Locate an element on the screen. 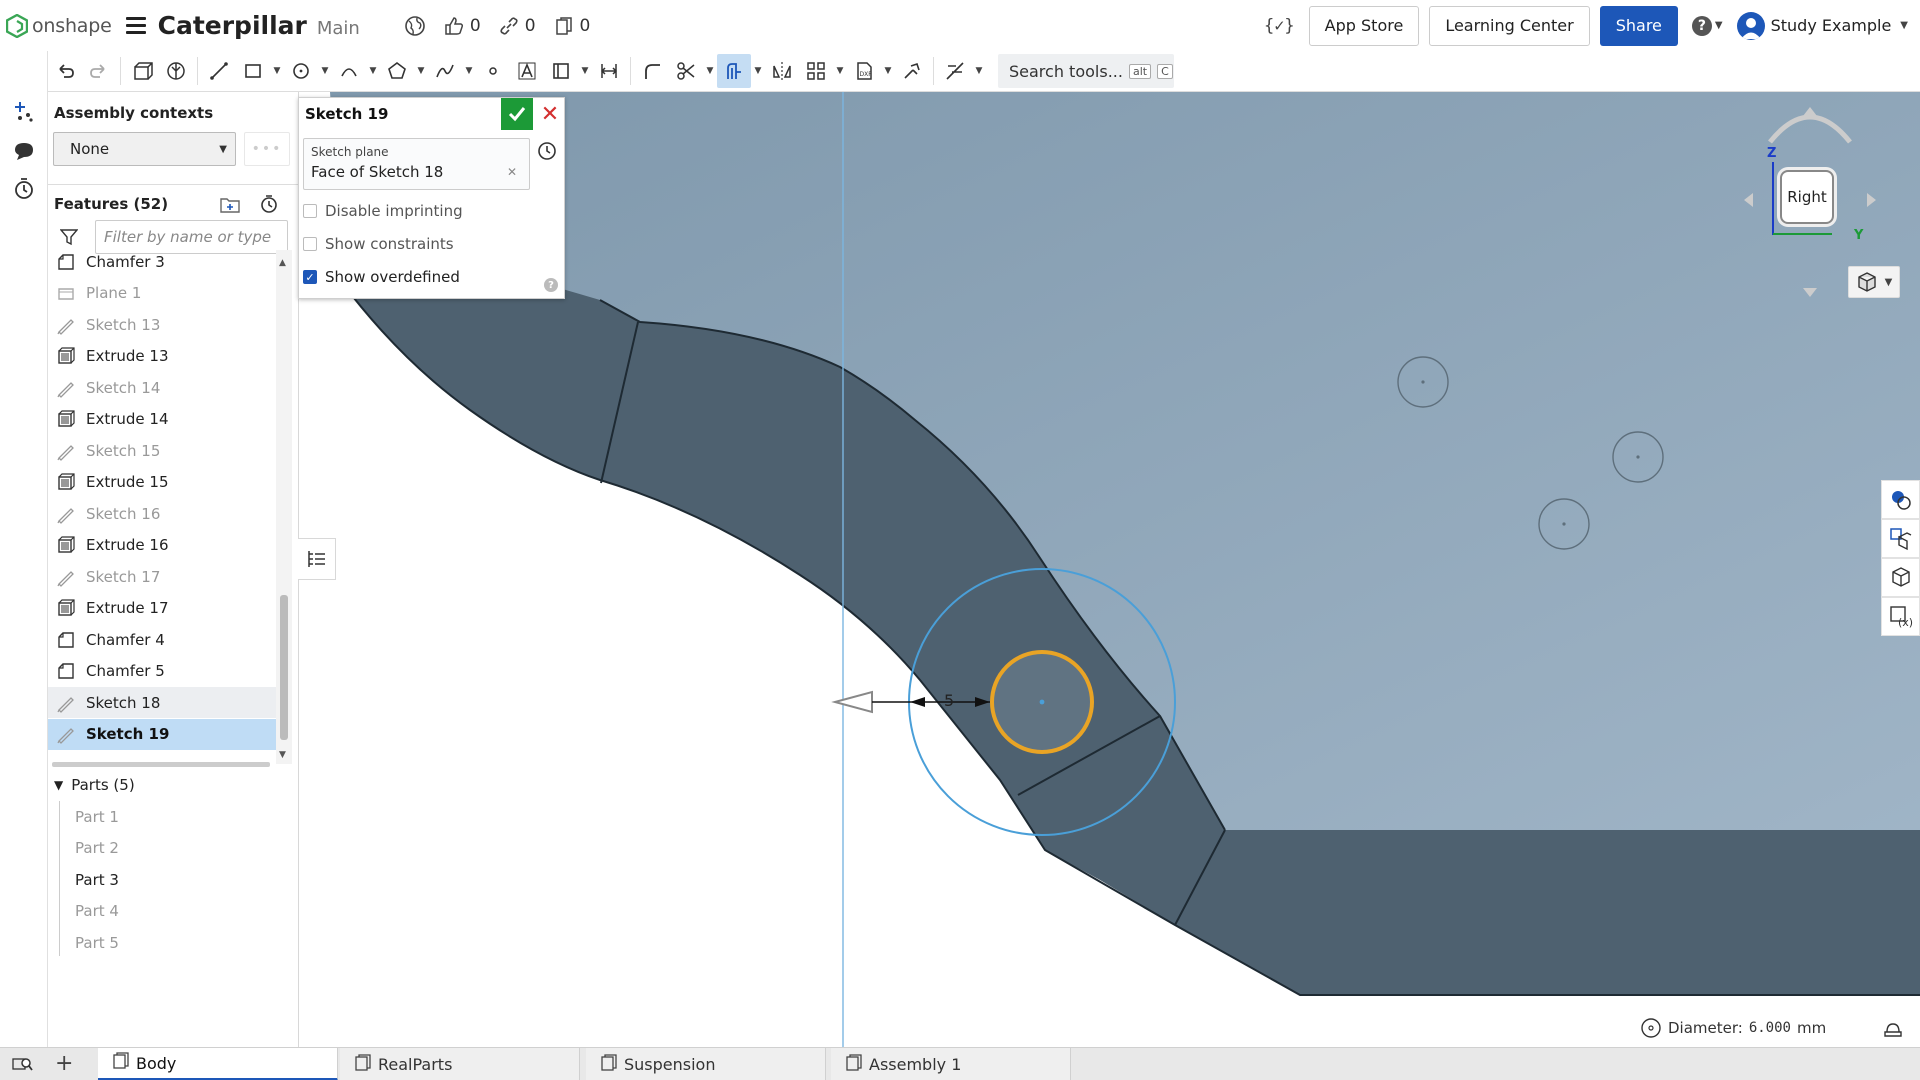  menu-icon is located at coordinates (135, 25).